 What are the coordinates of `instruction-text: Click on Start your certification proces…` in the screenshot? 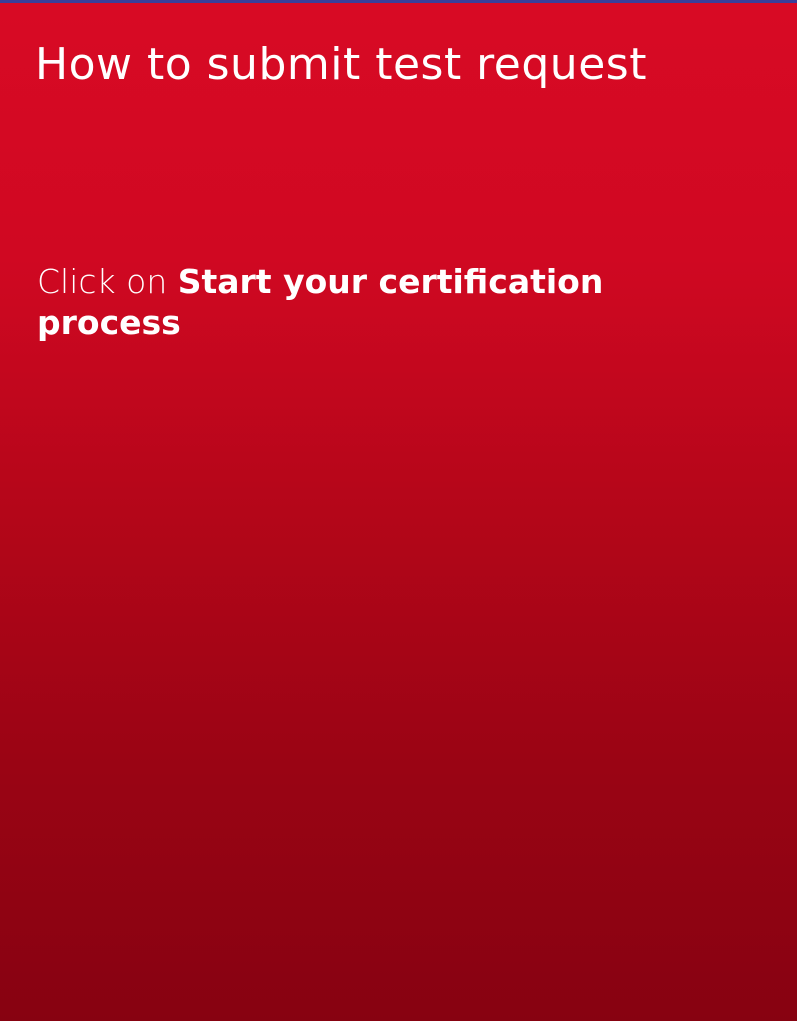 It's located at (382, 302).